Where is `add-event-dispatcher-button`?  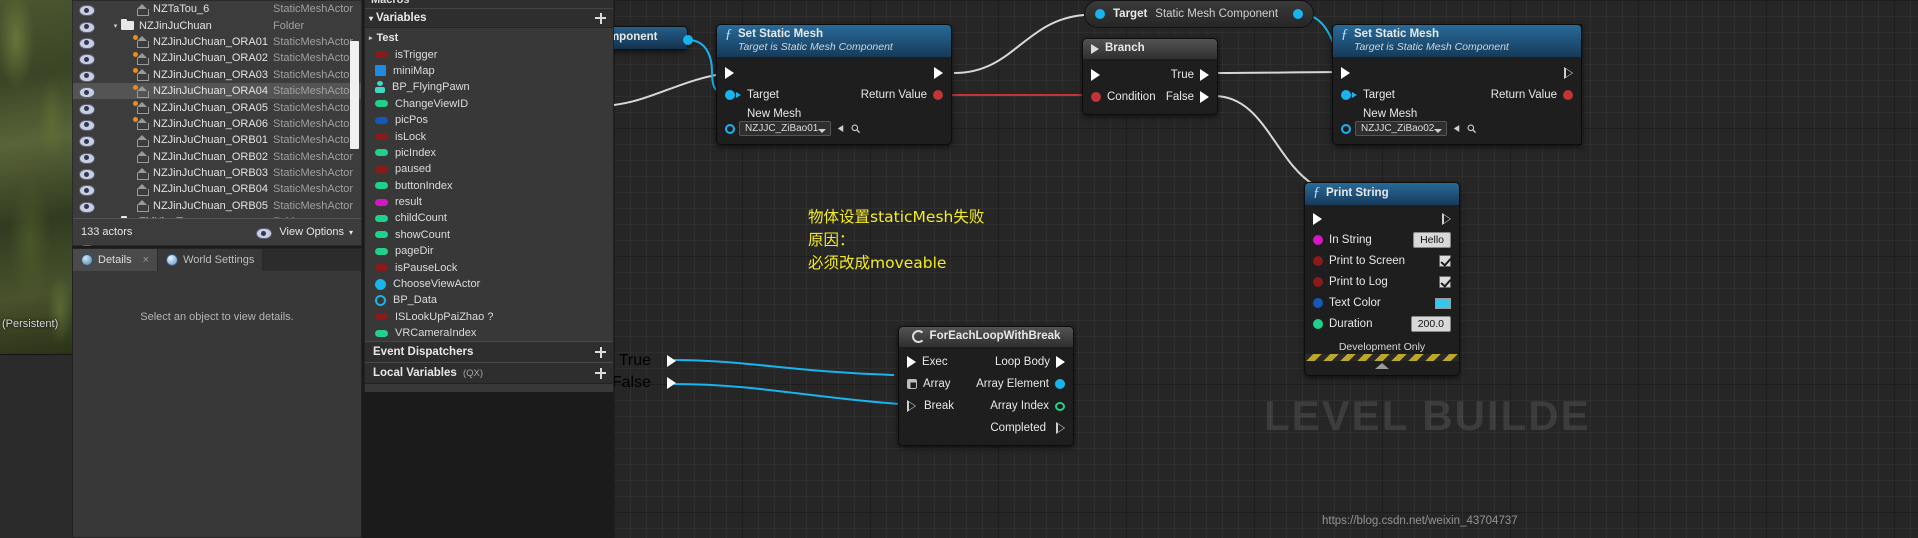
add-event-dispatcher-button is located at coordinates (600, 352).